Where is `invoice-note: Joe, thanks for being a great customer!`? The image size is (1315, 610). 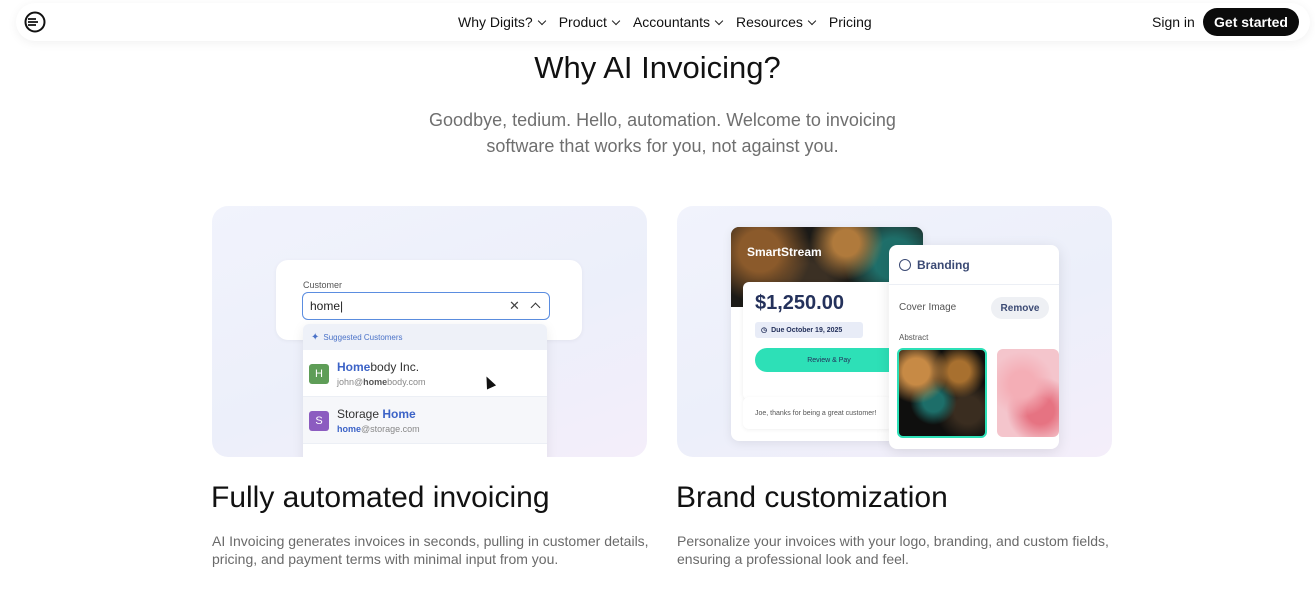
invoice-note: Joe, thanks for being a great customer! is located at coordinates (818, 413).